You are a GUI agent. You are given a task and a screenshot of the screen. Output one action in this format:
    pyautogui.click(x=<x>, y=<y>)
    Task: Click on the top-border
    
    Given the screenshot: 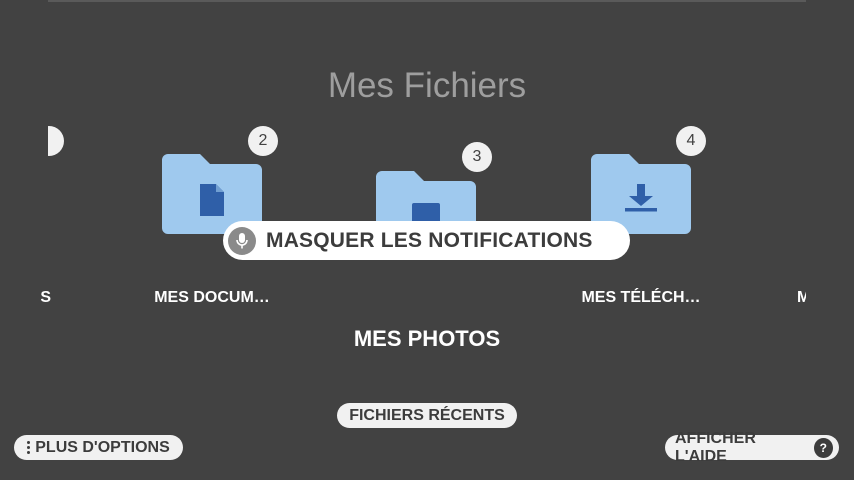 What is the action you would take?
    pyautogui.click(x=427, y=1)
    